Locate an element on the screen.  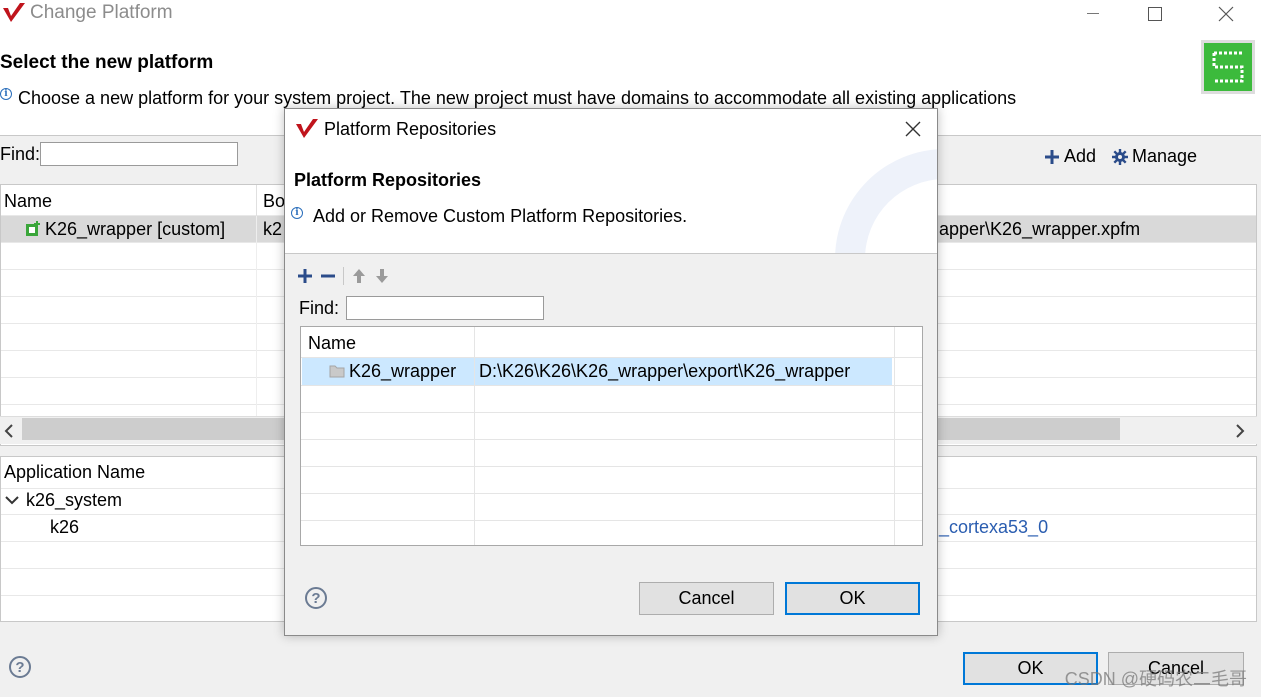
platform-name: K26_wrapper [custom] is located at coordinates (135, 229).